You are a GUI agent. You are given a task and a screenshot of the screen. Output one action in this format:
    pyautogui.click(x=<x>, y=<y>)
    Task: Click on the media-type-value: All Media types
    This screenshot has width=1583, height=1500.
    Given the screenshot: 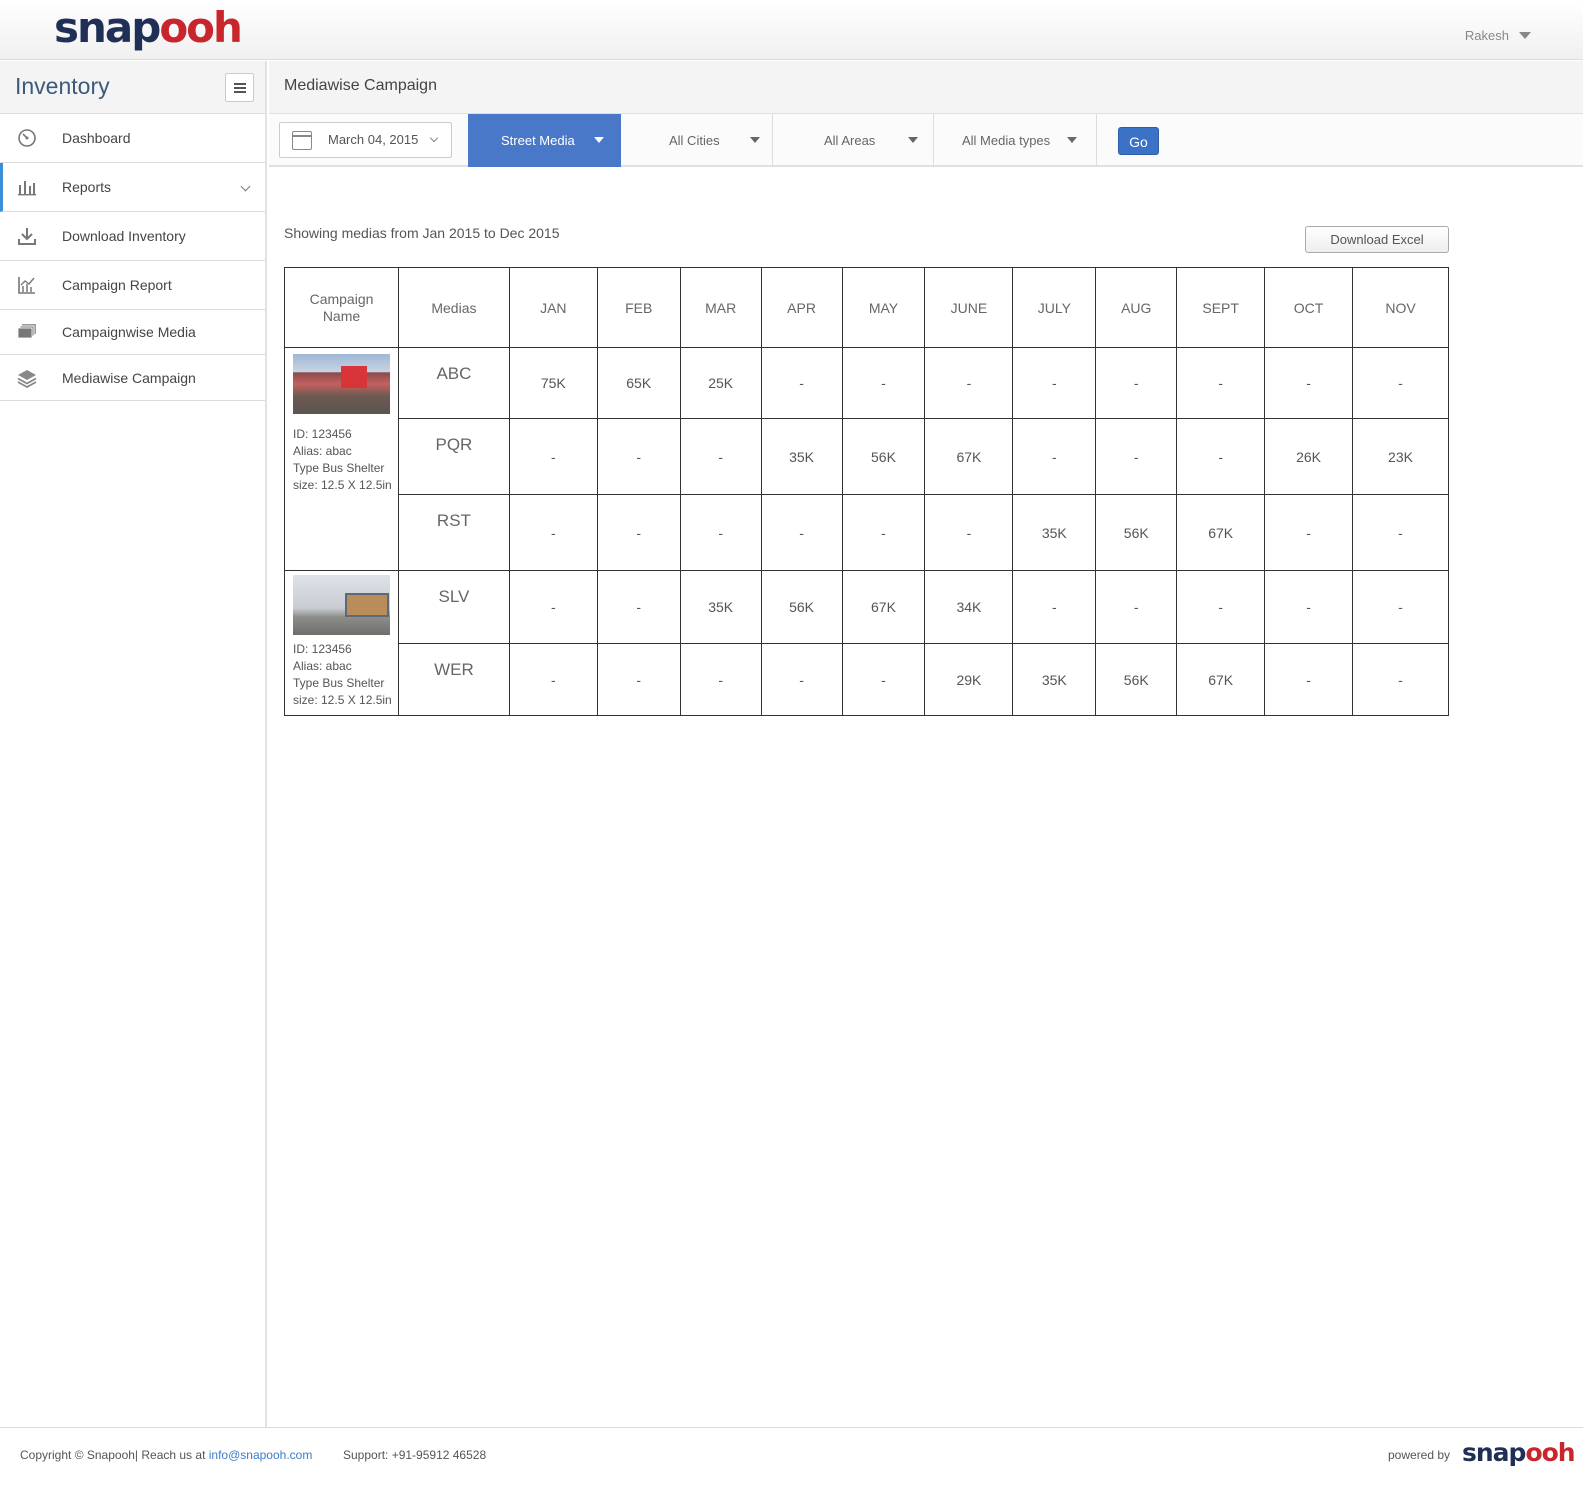 What is the action you would take?
    pyautogui.click(x=1006, y=140)
    